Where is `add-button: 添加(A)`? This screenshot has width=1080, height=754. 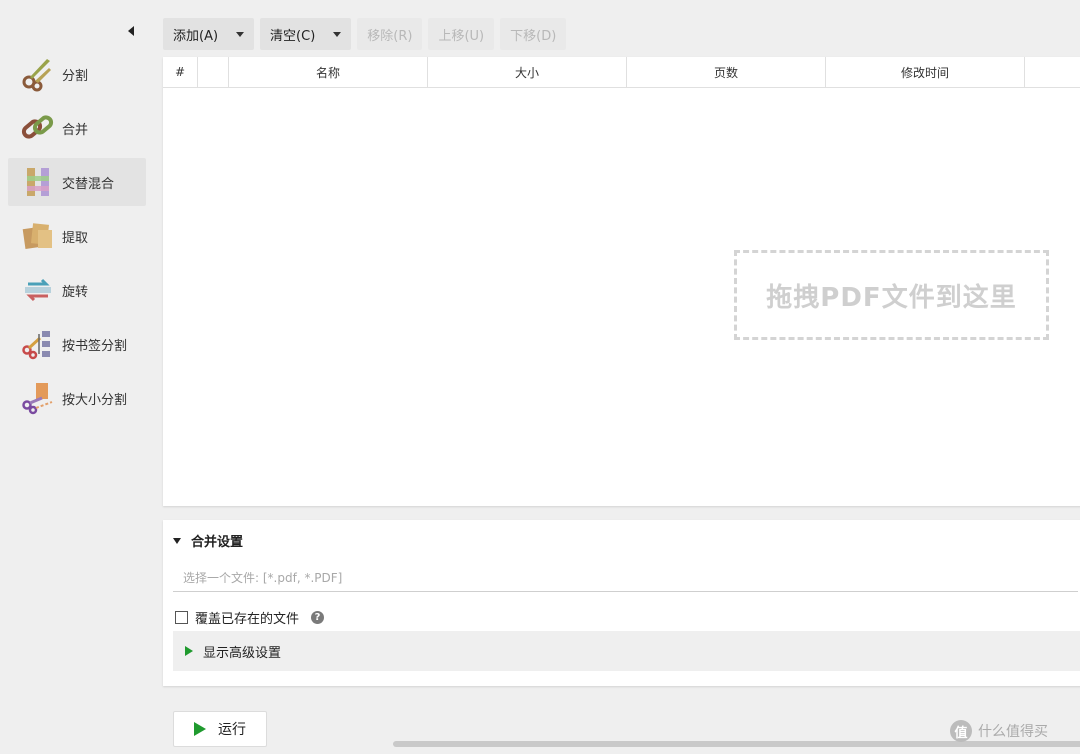
add-button: 添加(A) is located at coordinates (209, 34).